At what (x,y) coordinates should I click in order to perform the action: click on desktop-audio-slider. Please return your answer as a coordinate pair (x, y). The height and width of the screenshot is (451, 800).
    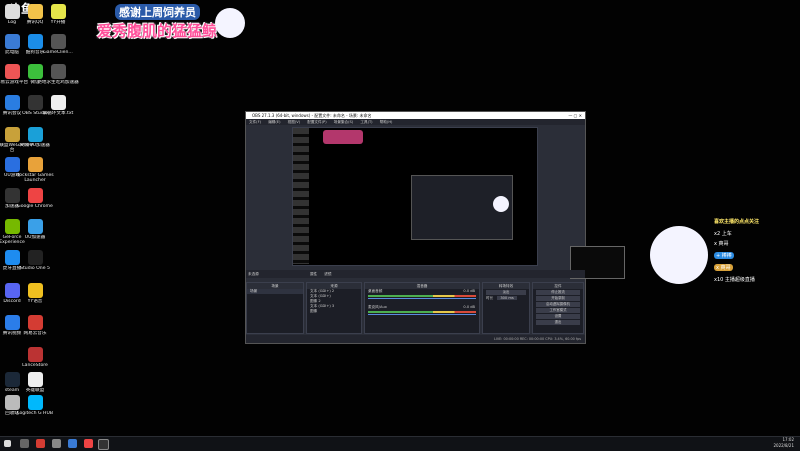
    Looking at the image, I should click on (422, 298).